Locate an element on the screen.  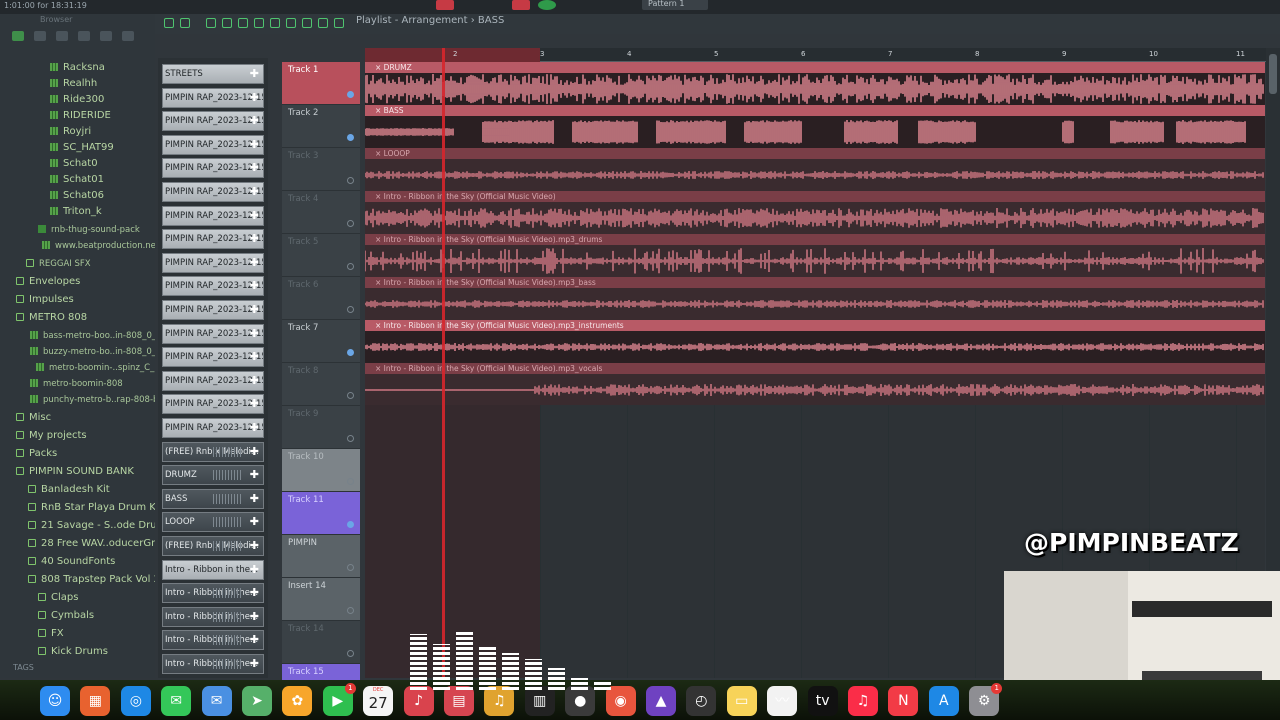
photos-icon: ✿ is located at coordinates (297, 701).